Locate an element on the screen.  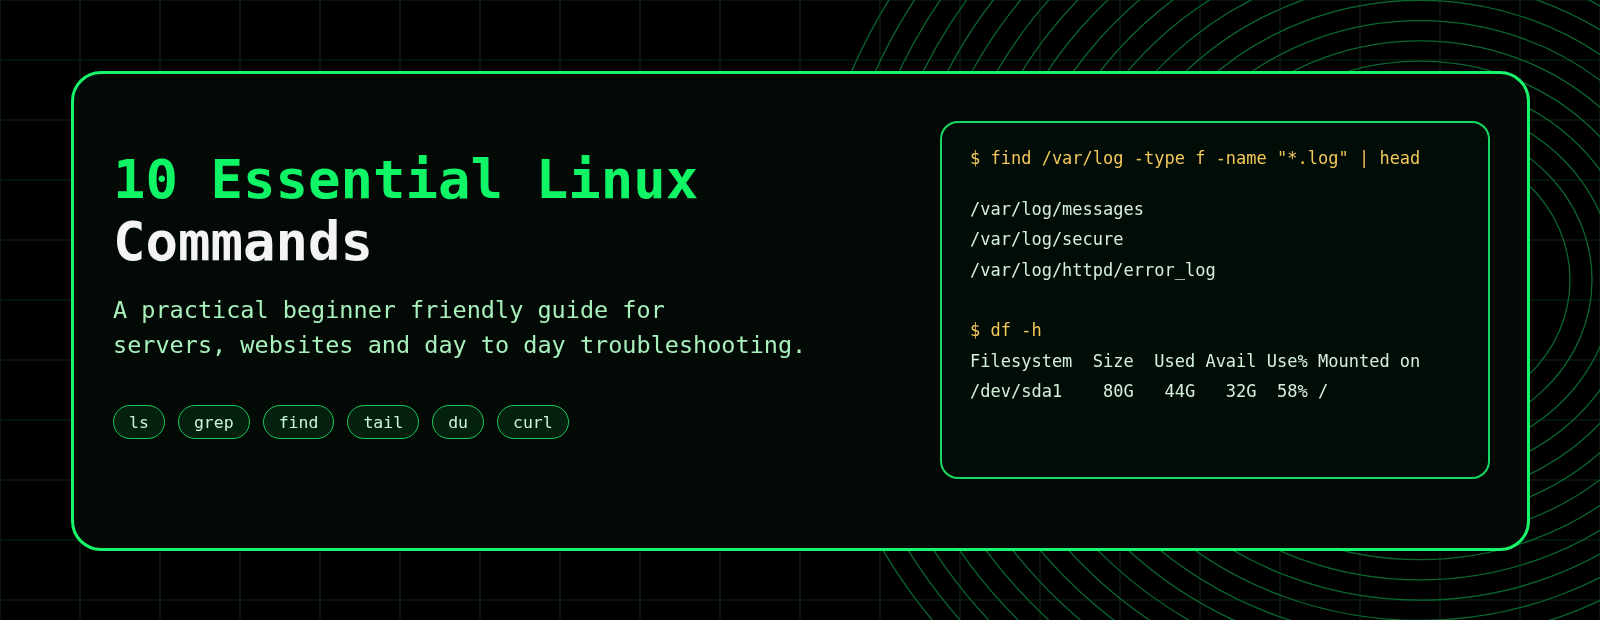
command-tag: curl is located at coordinates (533, 422).